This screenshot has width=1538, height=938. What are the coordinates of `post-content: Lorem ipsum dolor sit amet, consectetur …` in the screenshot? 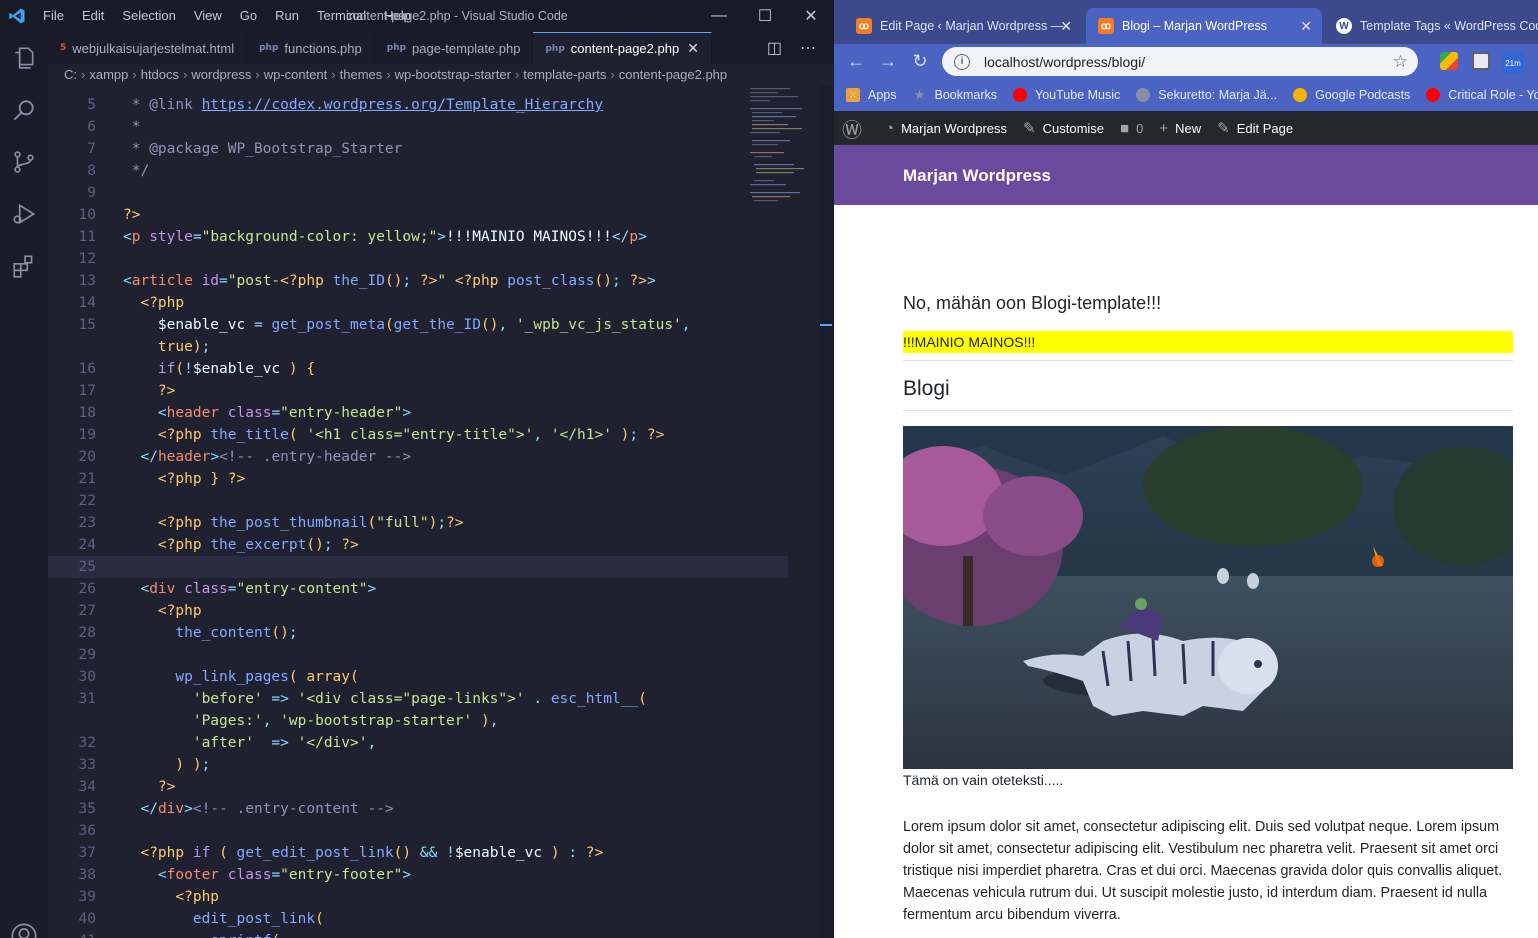 It's located at (1203, 871).